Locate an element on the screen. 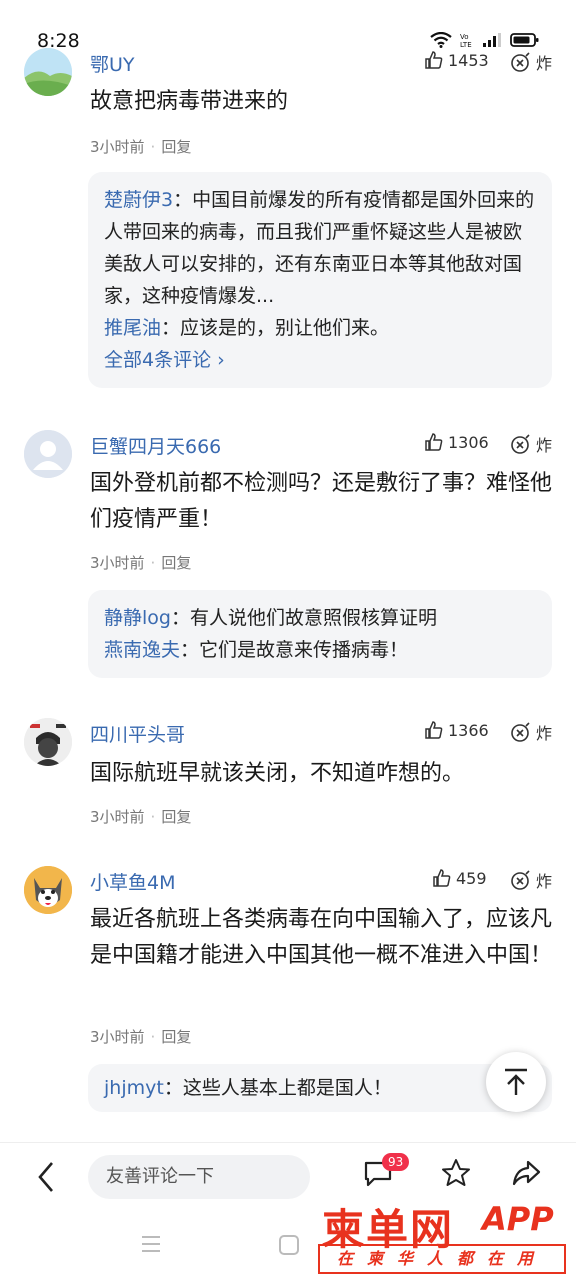  share-button is located at coordinates (526, 1175).